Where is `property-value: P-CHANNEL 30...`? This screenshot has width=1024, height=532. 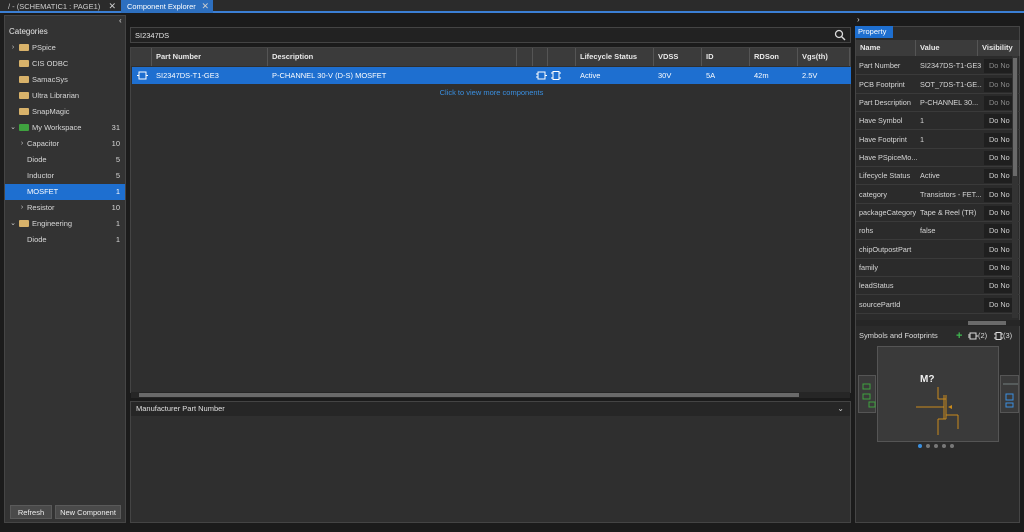
property-value: P-CHANNEL 30... is located at coordinates (949, 102).